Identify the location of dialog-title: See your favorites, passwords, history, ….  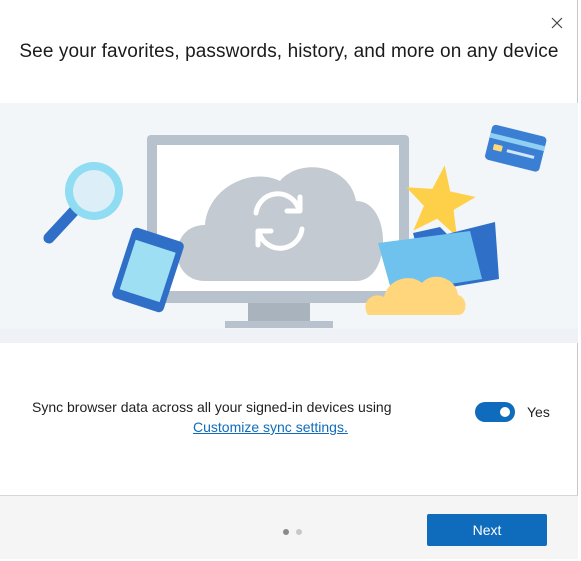
(289, 51).